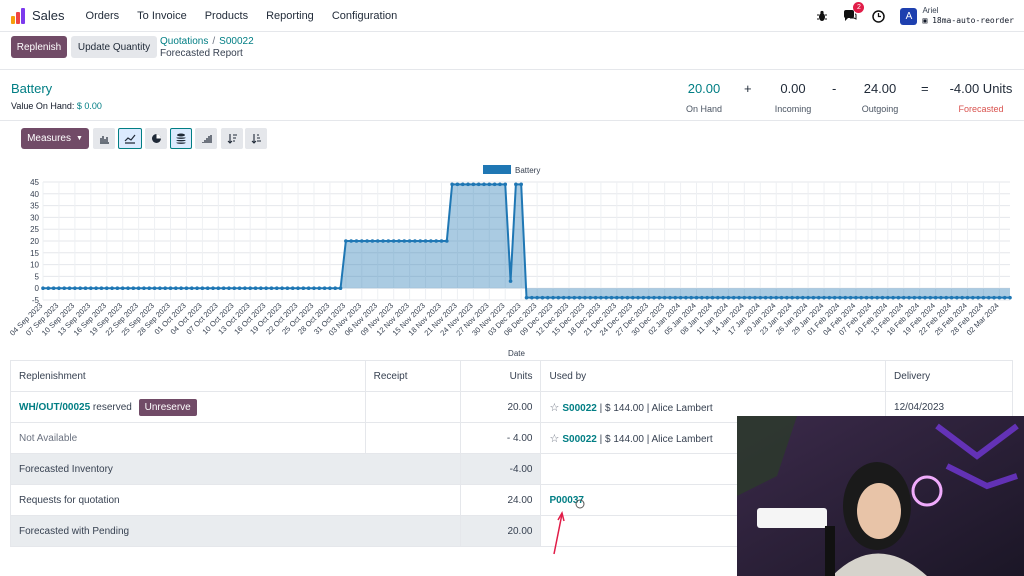  I want to click on y-tick-label: 5, so click(37, 276).